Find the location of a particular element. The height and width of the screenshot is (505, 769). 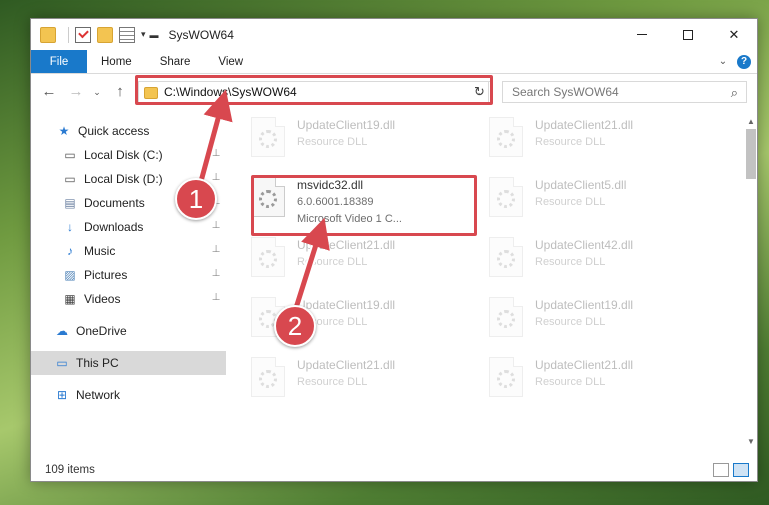

sidebar-item-label: Pictures is located at coordinates (106, 275).